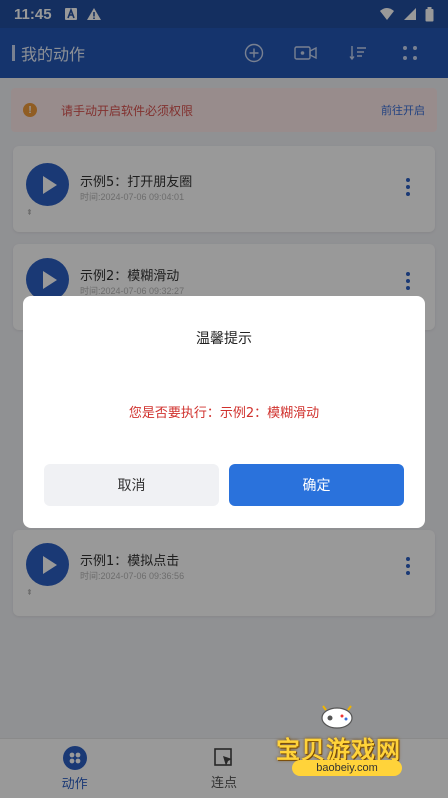  Describe the element at coordinates (224, 339) in the screenshot. I see `dialog-title: 温馨提示` at that location.